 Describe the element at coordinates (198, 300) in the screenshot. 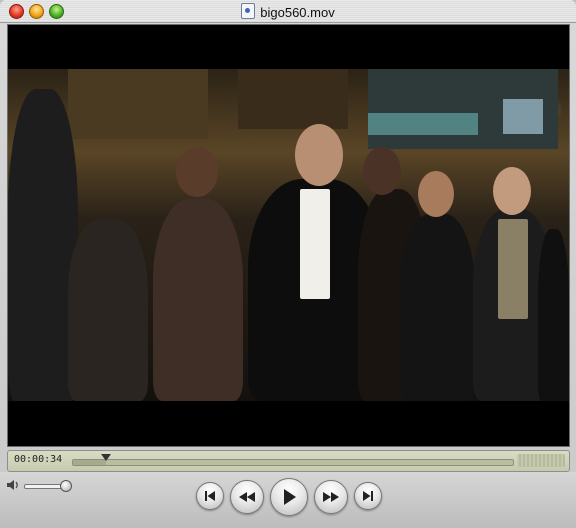

I see `woman-in-dress` at that location.